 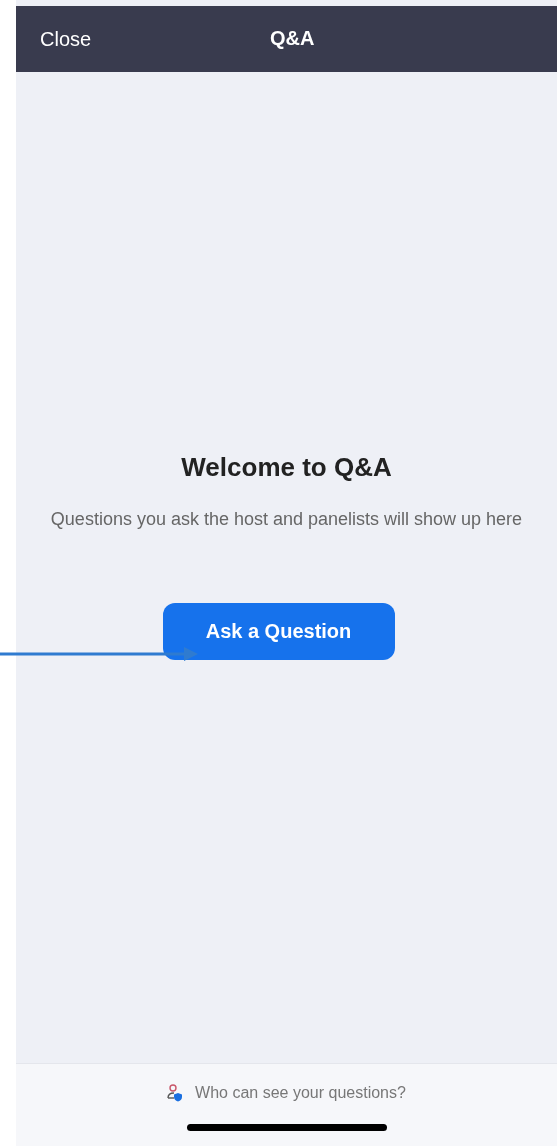 What do you see at coordinates (286, 467) in the screenshot?
I see `welcome-heading: Welcome to Q&A` at bounding box center [286, 467].